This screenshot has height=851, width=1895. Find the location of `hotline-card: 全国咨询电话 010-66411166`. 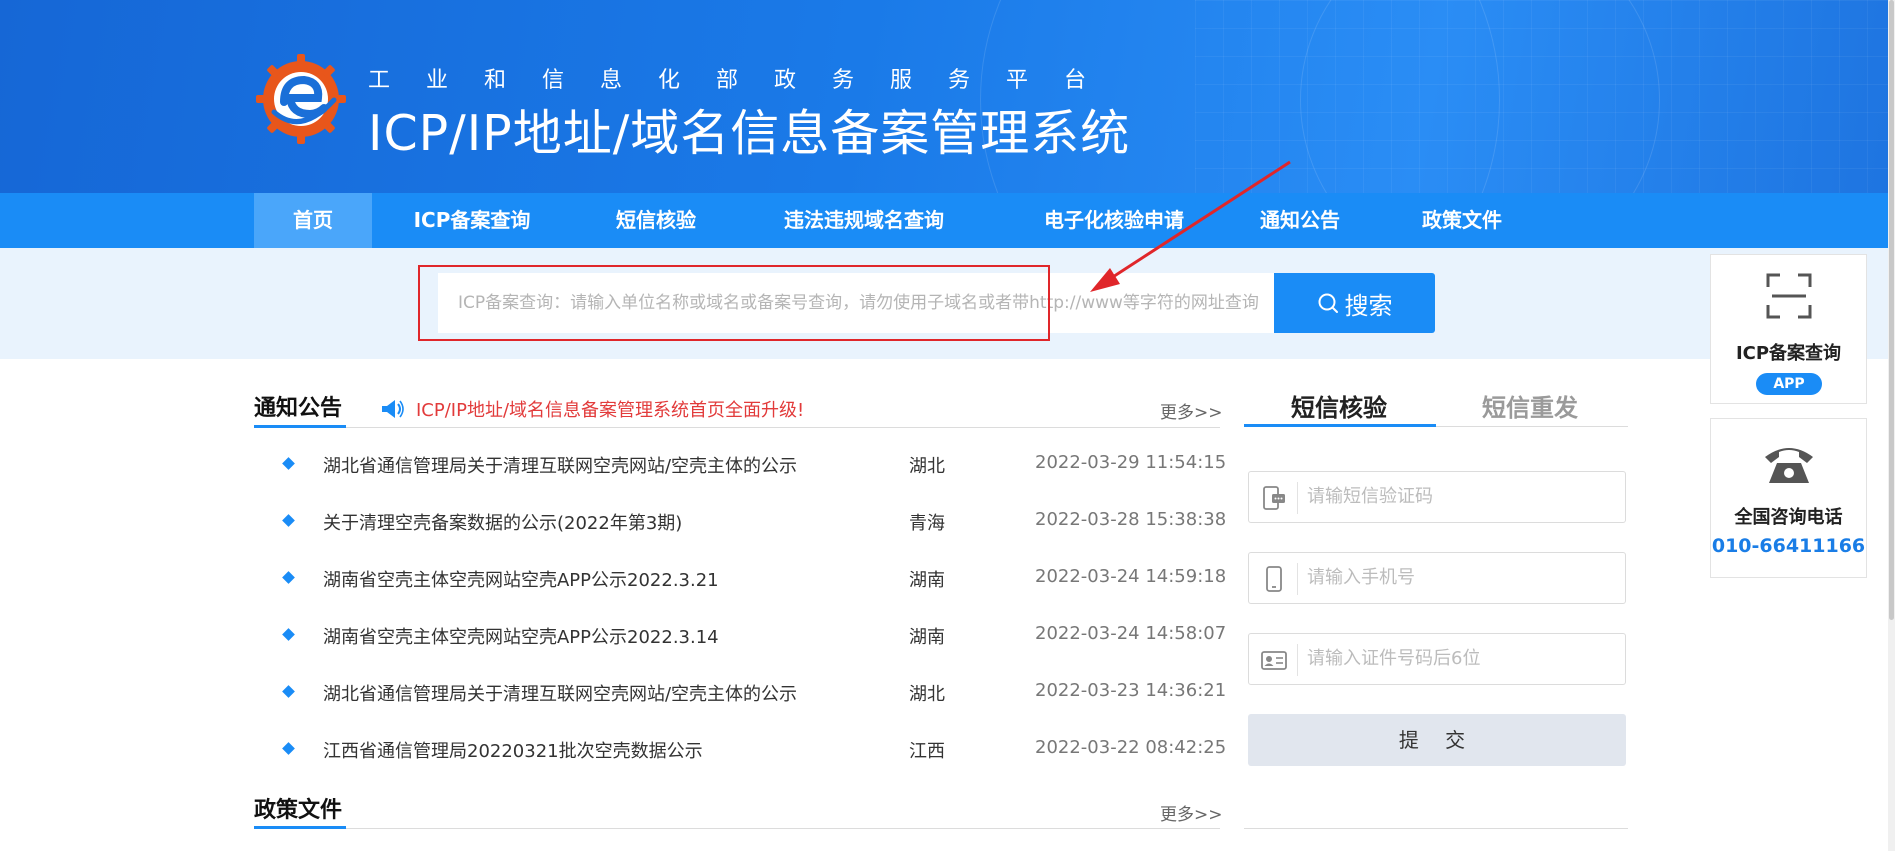

hotline-card: 全国咨询电话 010-66411166 is located at coordinates (1788, 498).